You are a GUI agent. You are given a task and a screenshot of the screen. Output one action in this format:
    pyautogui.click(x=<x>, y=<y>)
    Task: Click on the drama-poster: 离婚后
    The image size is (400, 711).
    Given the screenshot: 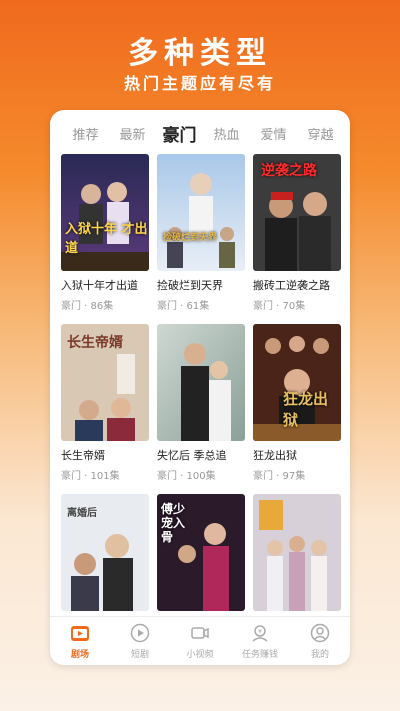 What is the action you would take?
    pyautogui.click(x=105, y=552)
    